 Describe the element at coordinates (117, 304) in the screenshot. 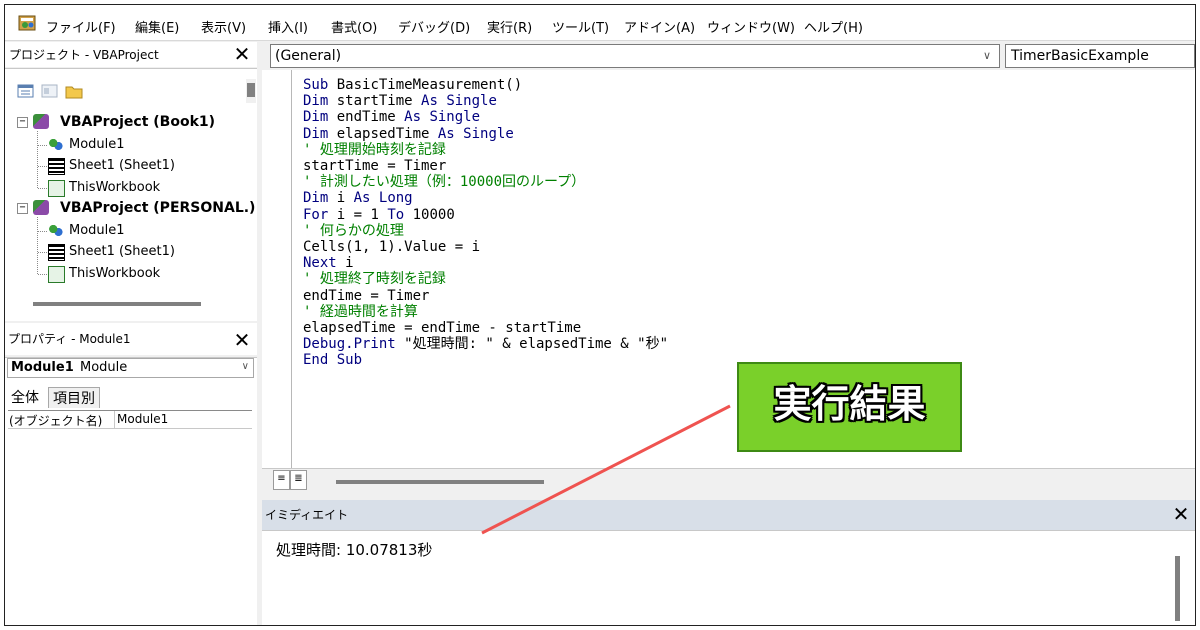

I see `project-hscroll` at that location.